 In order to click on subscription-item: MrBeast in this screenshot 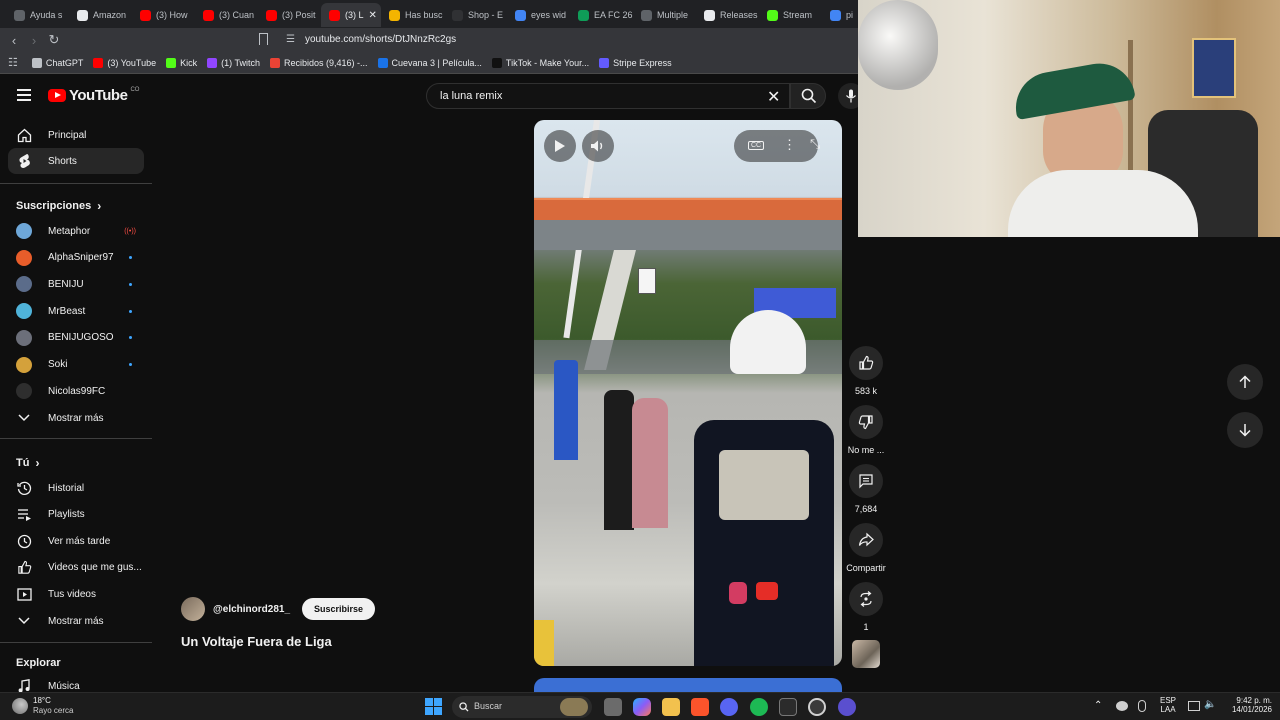, I will do `click(76, 311)`.